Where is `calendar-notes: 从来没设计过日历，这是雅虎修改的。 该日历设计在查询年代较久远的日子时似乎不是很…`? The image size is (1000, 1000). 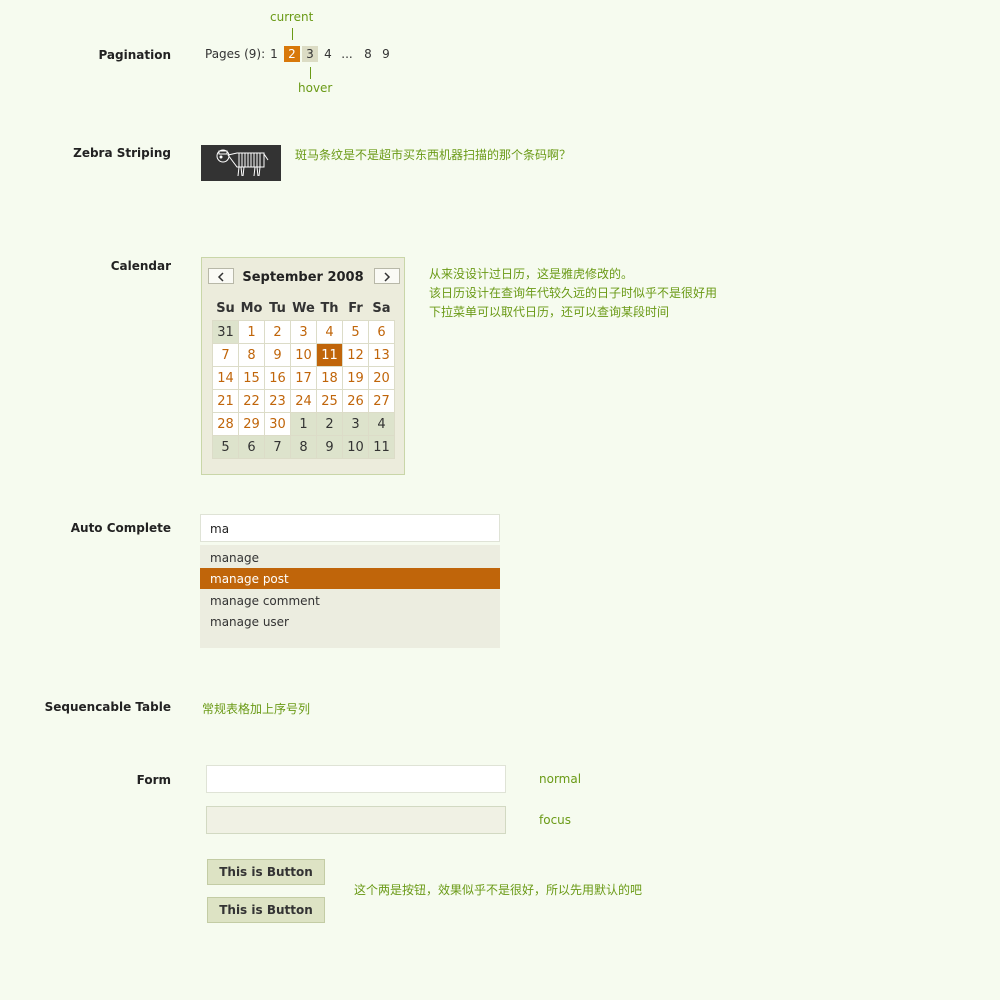 calendar-notes: 从来没设计过日历，这是雅虎修改的。 该日历设计在查询年代较久远的日子时似乎不是很… is located at coordinates (573, 293).